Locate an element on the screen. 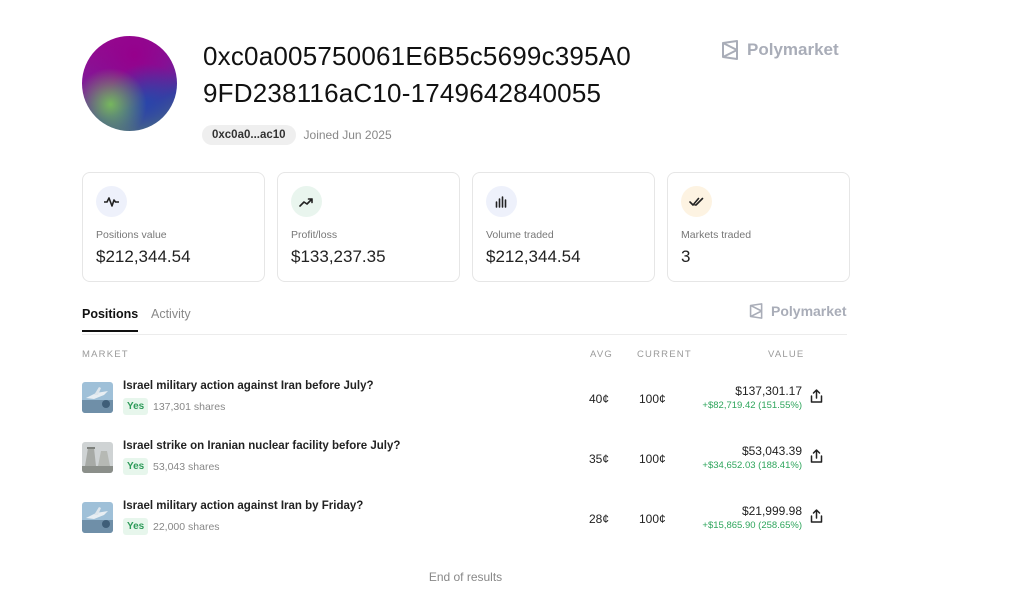  end-of-results: End of results is located at coordinates (465, 577).